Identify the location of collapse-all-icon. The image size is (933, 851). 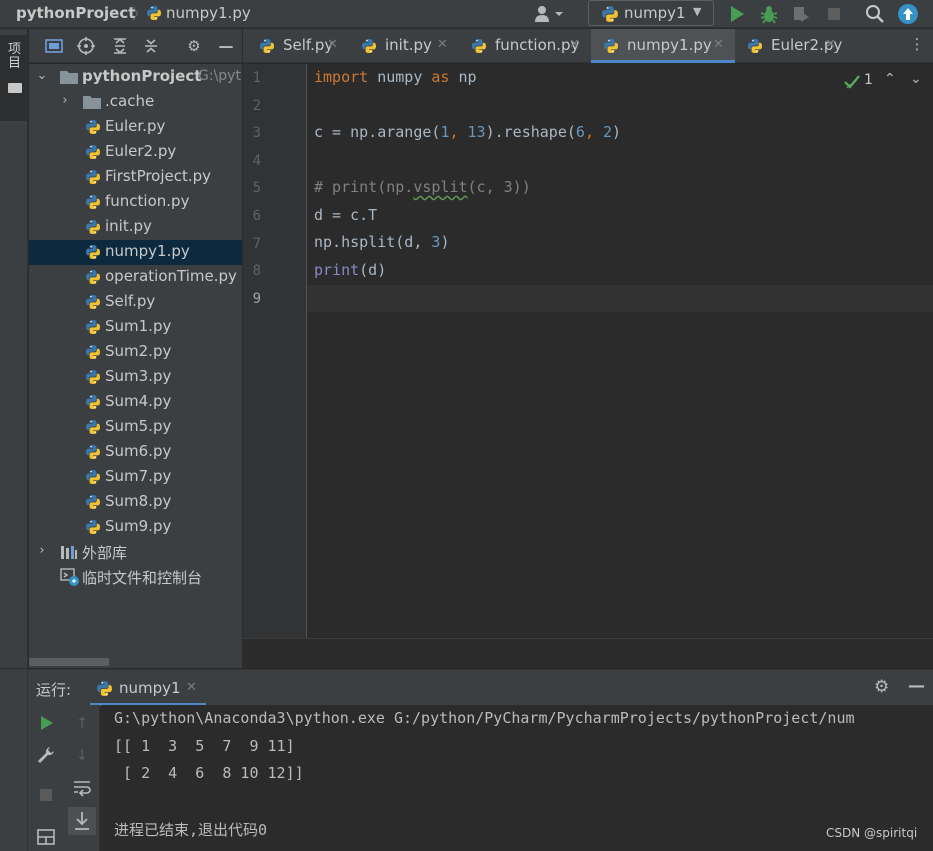
(151, 46).